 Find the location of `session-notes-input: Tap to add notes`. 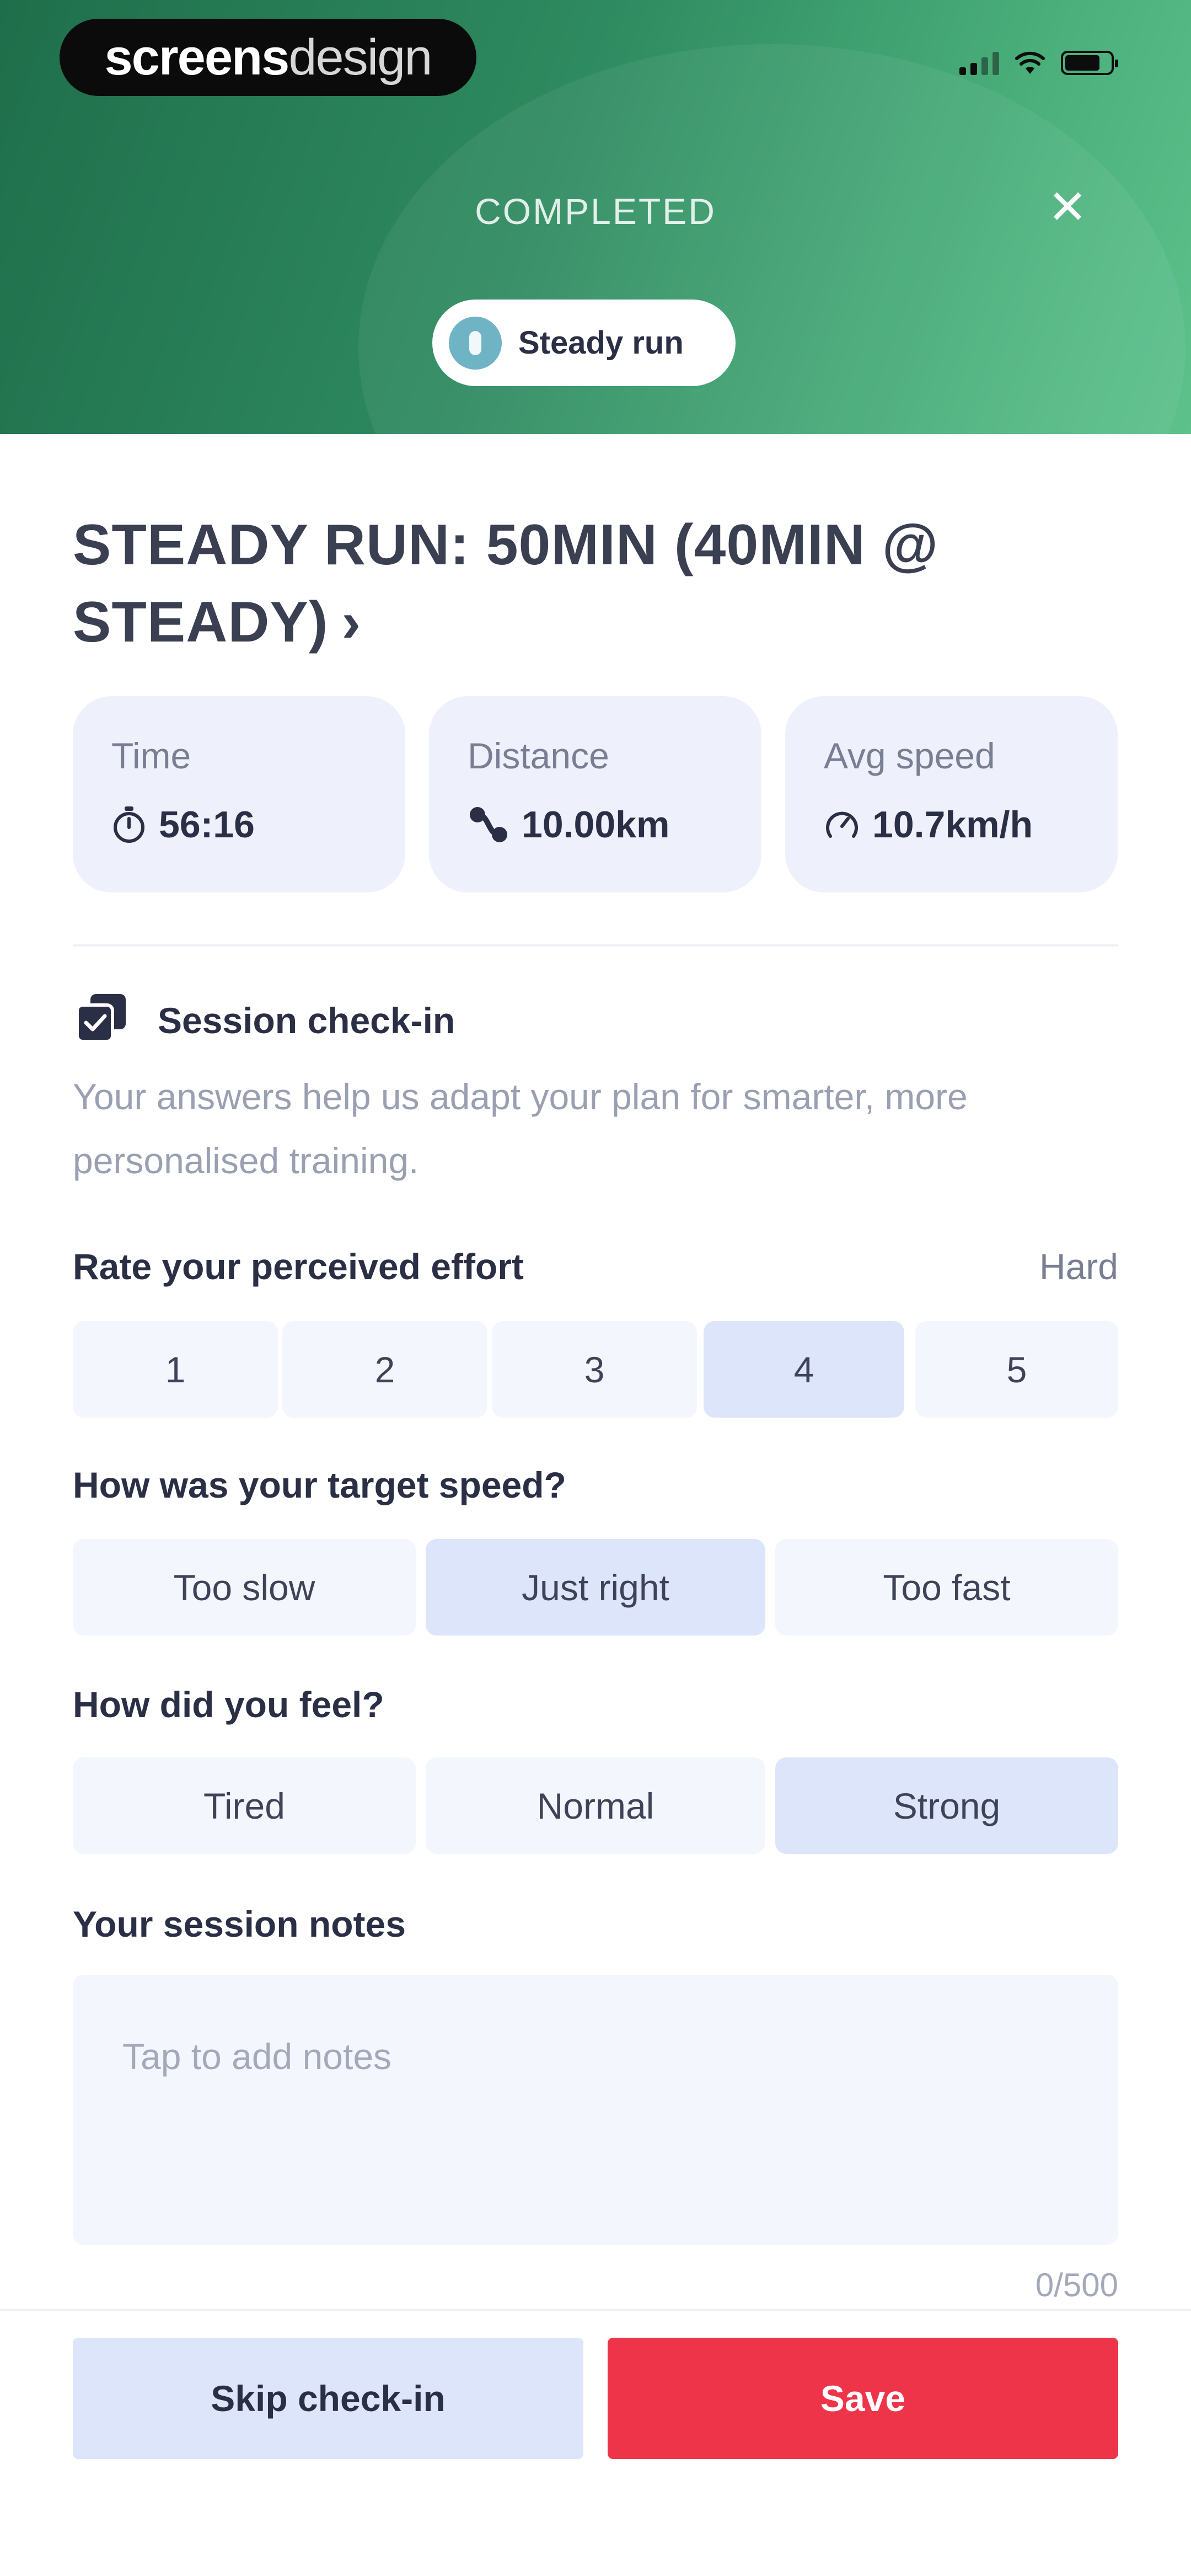

session-notes-input: Tap to add notes is located at coordinates (595, 2110).